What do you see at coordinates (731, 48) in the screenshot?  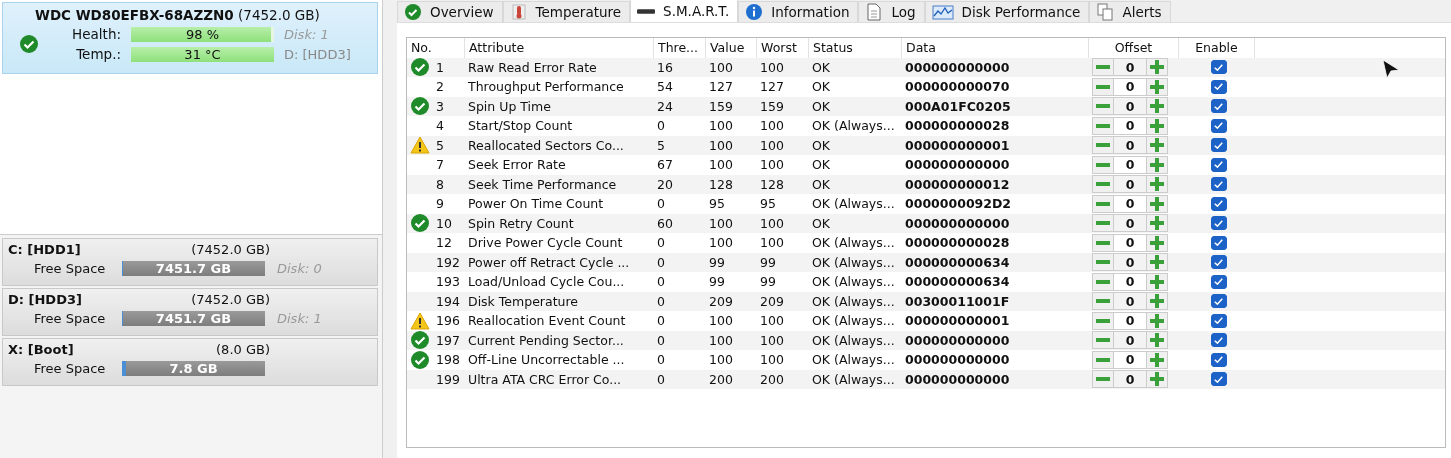 I see `column-header: Value` at bounding box center [731, 48].